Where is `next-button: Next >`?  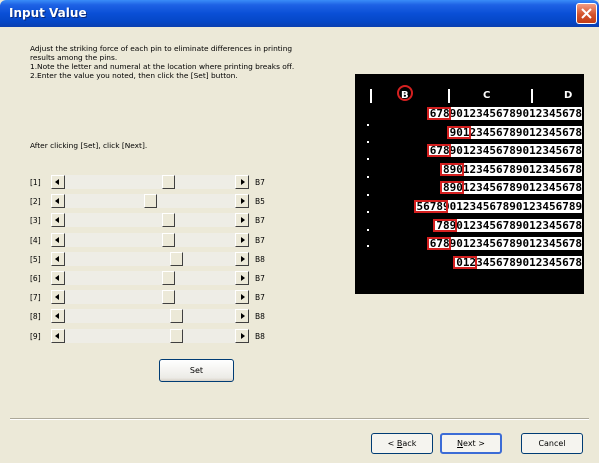
next-button: Next > is located at coordinates (471, 443).